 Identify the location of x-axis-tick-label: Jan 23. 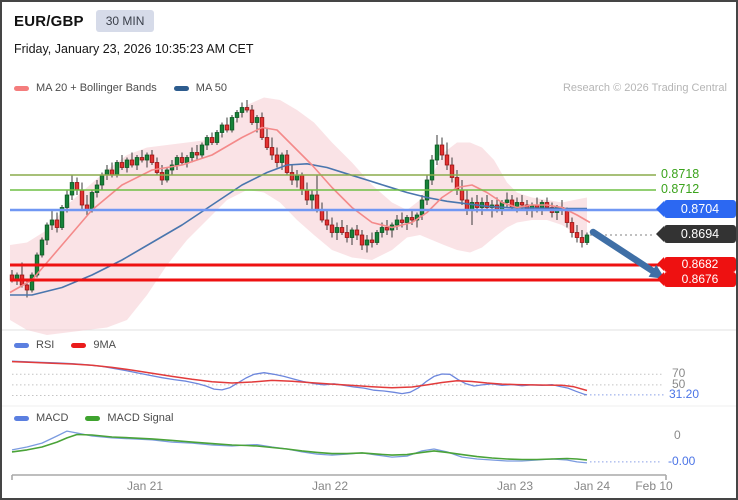
(515, 486).